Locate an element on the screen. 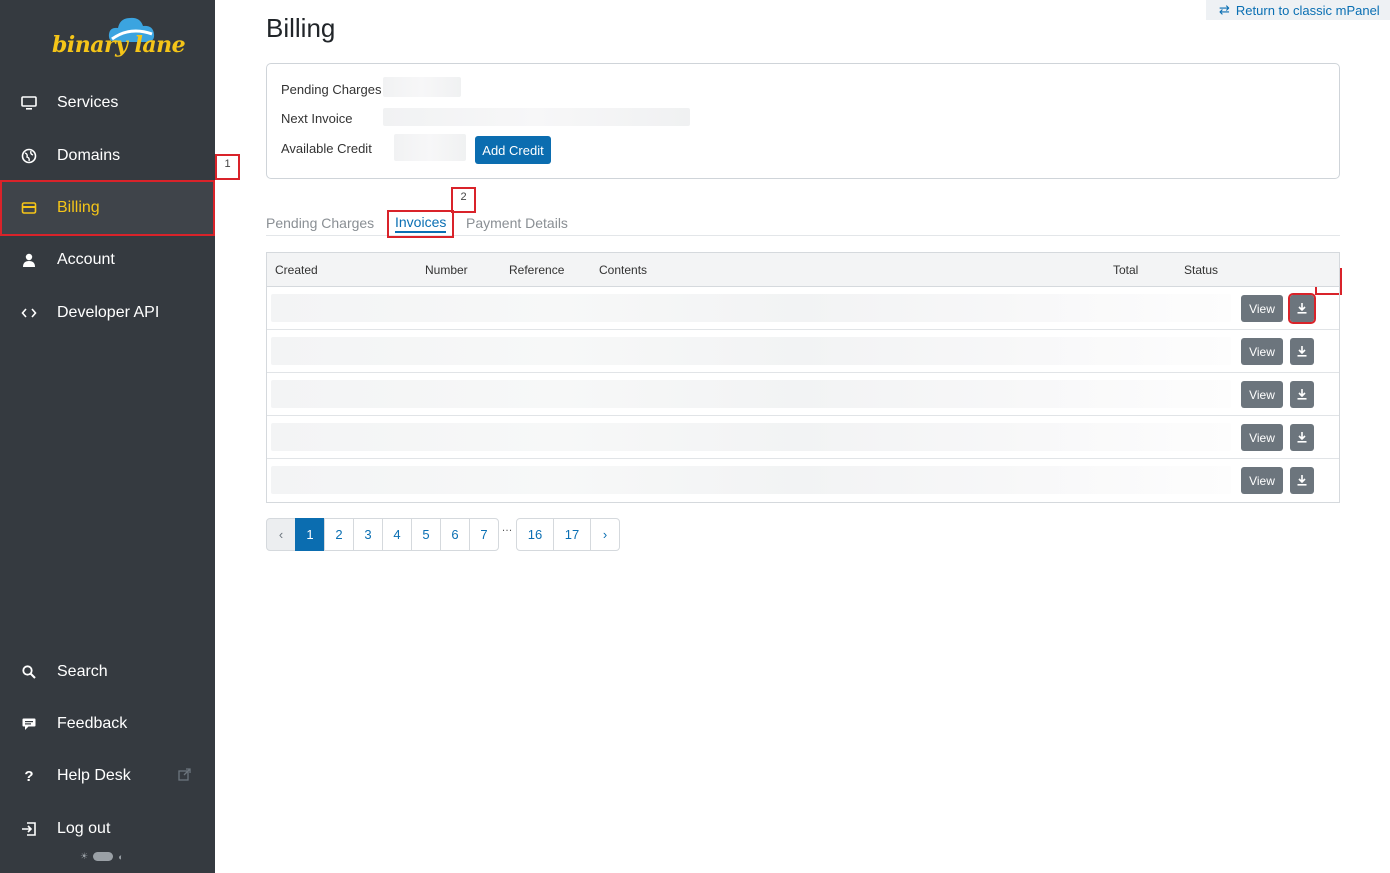 The height and width of the screenshot is (873, 1390). logout-icon is located at coordinates (29, 829).